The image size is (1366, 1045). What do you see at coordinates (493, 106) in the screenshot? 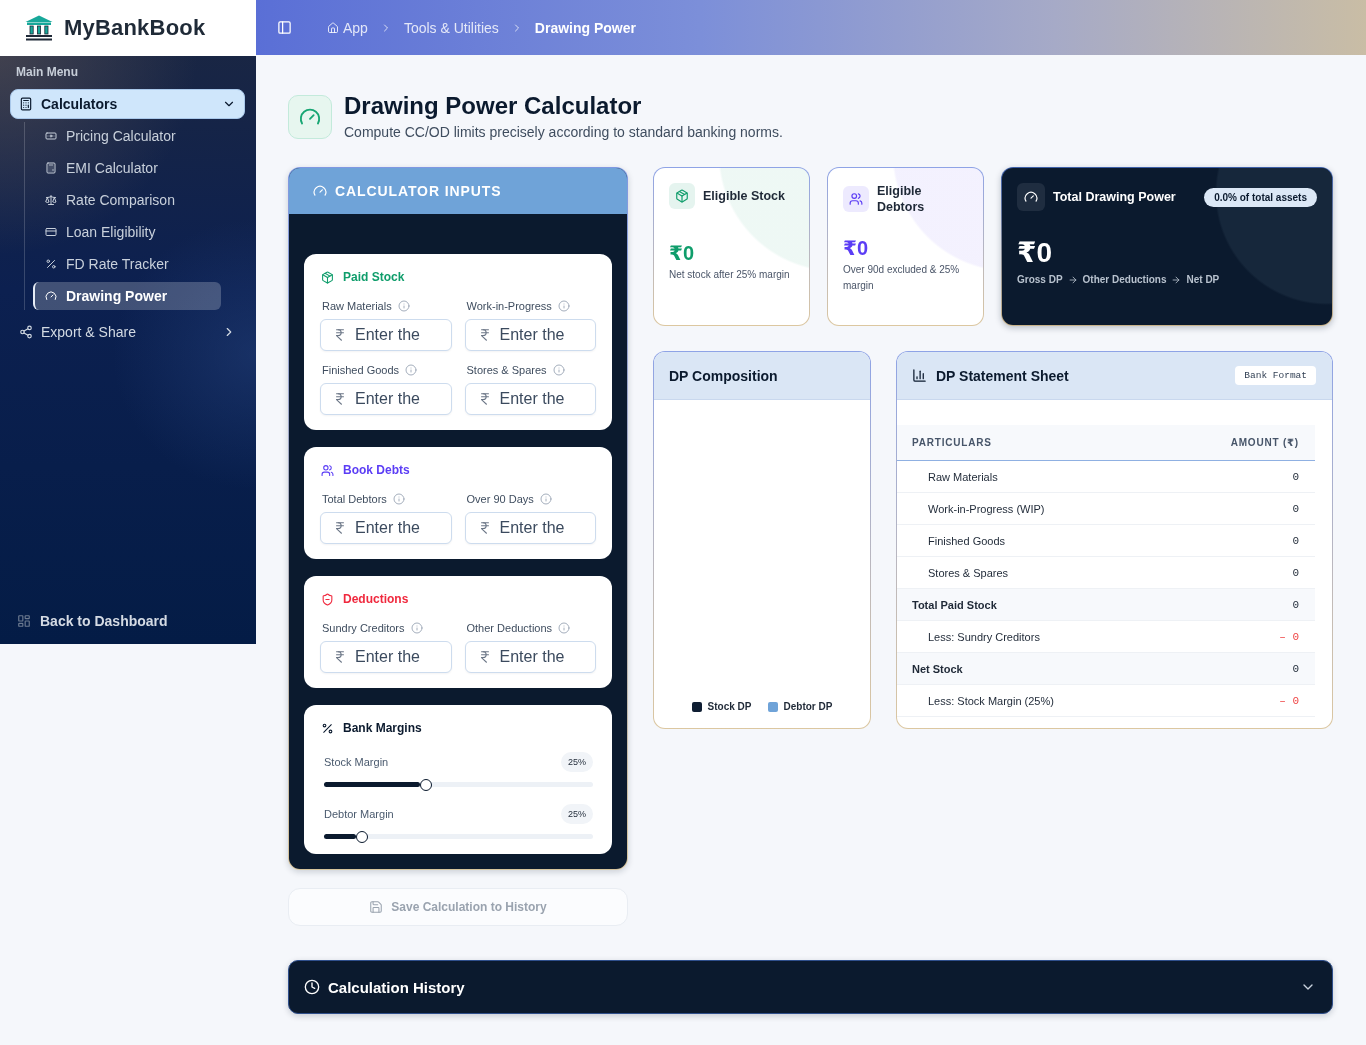
I see `page-title: Drawing Power Calculator` at bounding box center [493, 106].